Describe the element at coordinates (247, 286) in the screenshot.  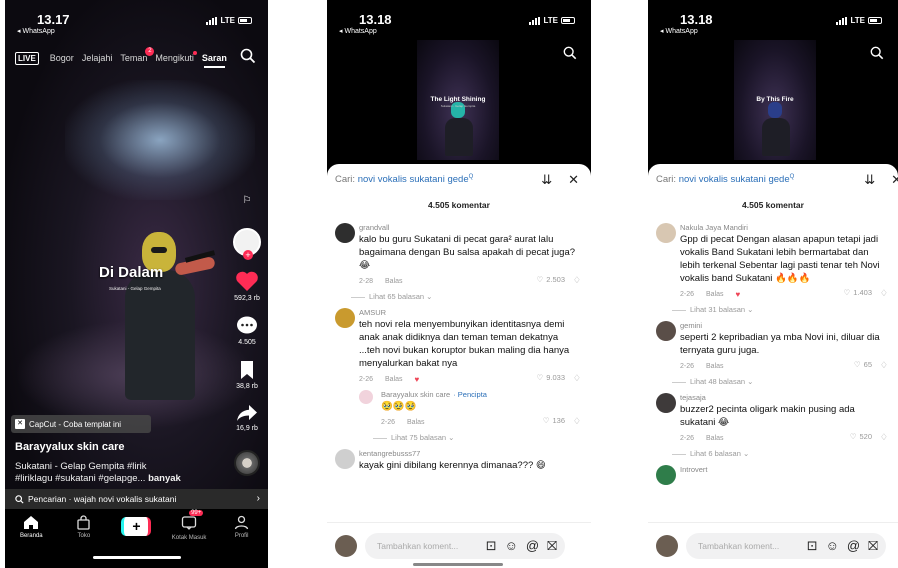
I see `like-button: 592,3 rb` at that location.